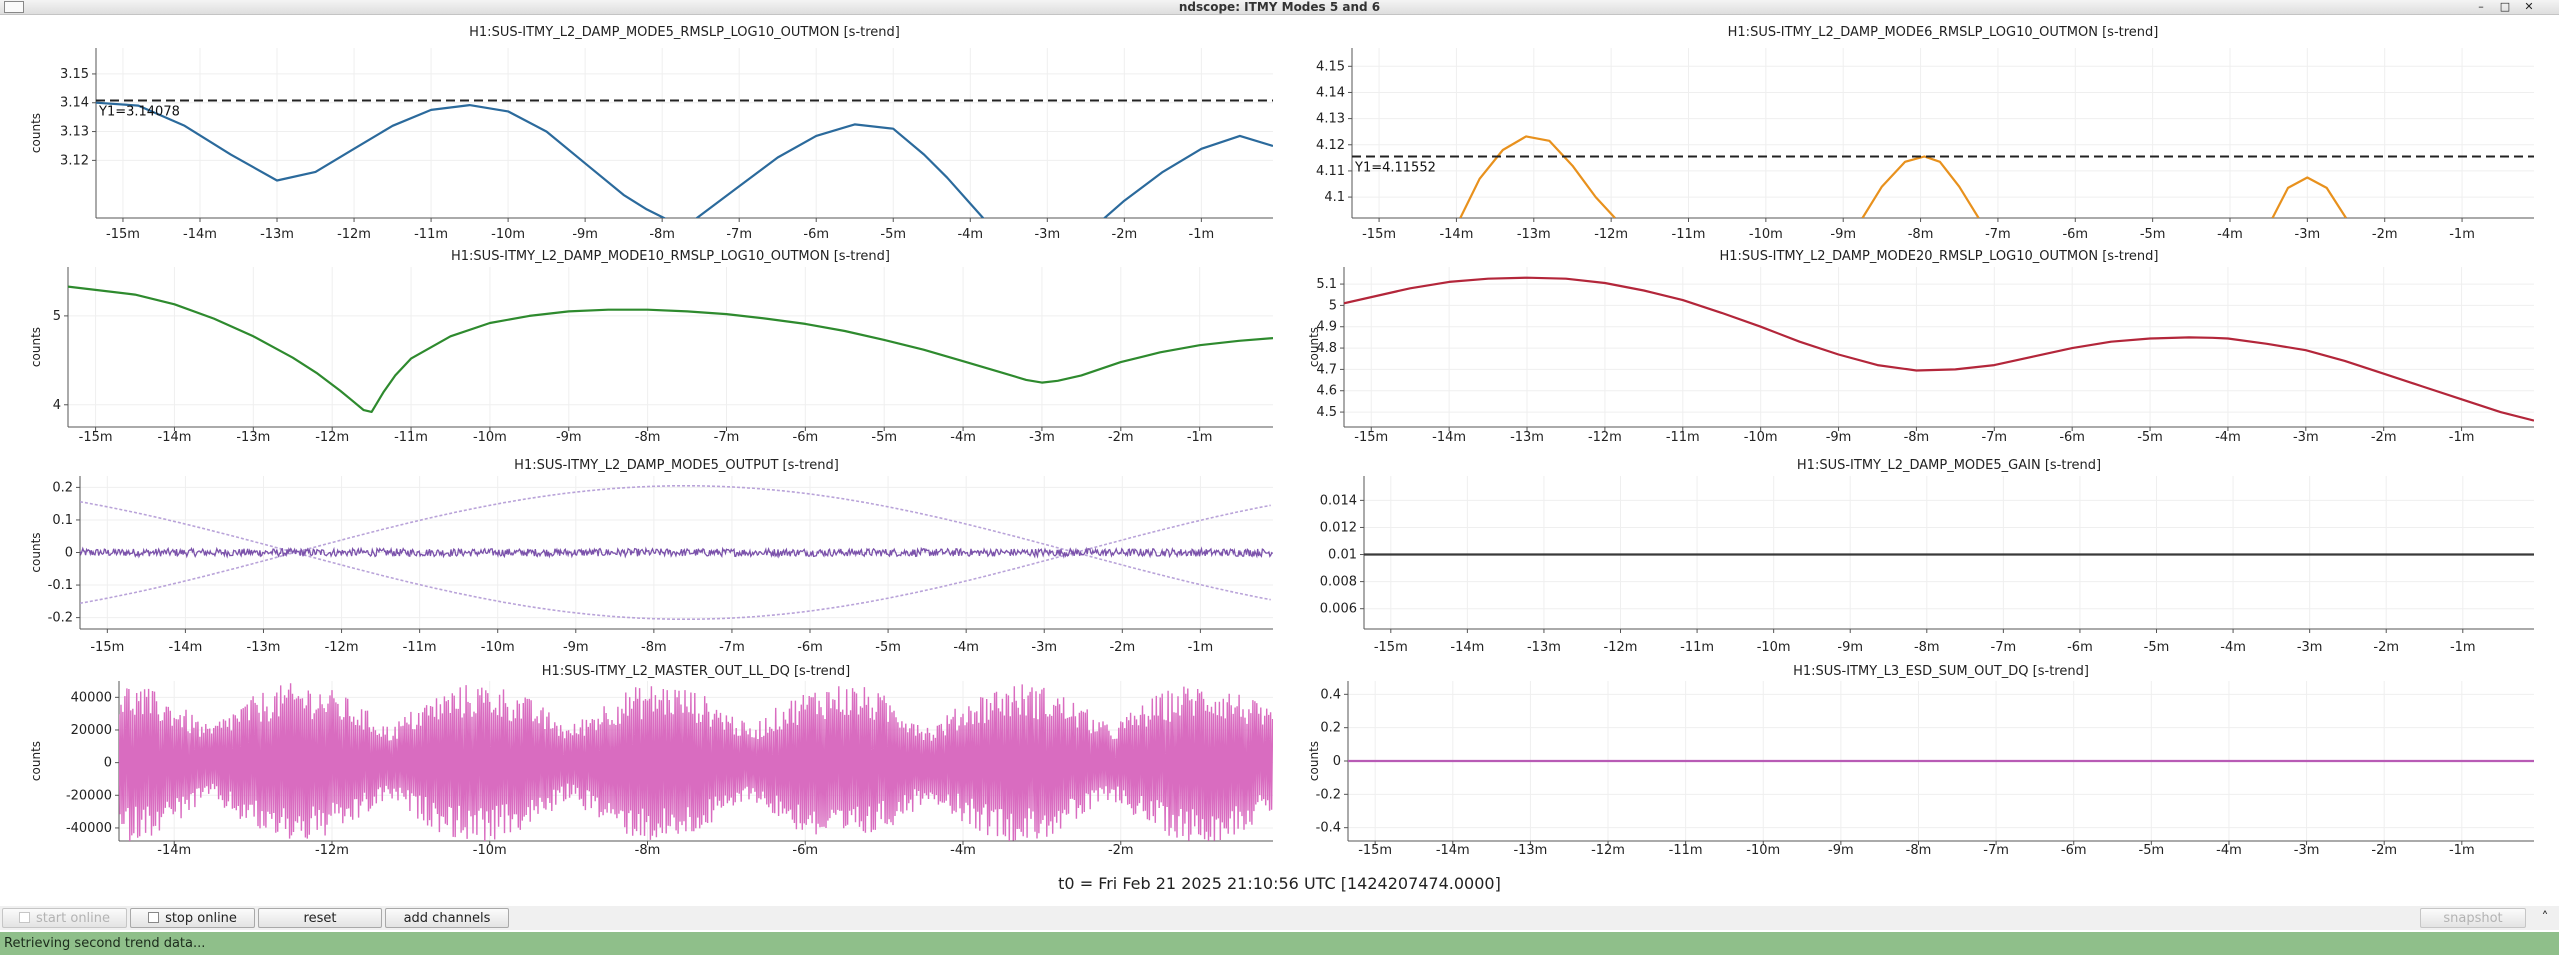 The height and width of the screenshot is (955, 2559). Describe the element at coordinates (2545, 918) in the screenshot. I see `expand-arrow-icon: ˄` at that location.